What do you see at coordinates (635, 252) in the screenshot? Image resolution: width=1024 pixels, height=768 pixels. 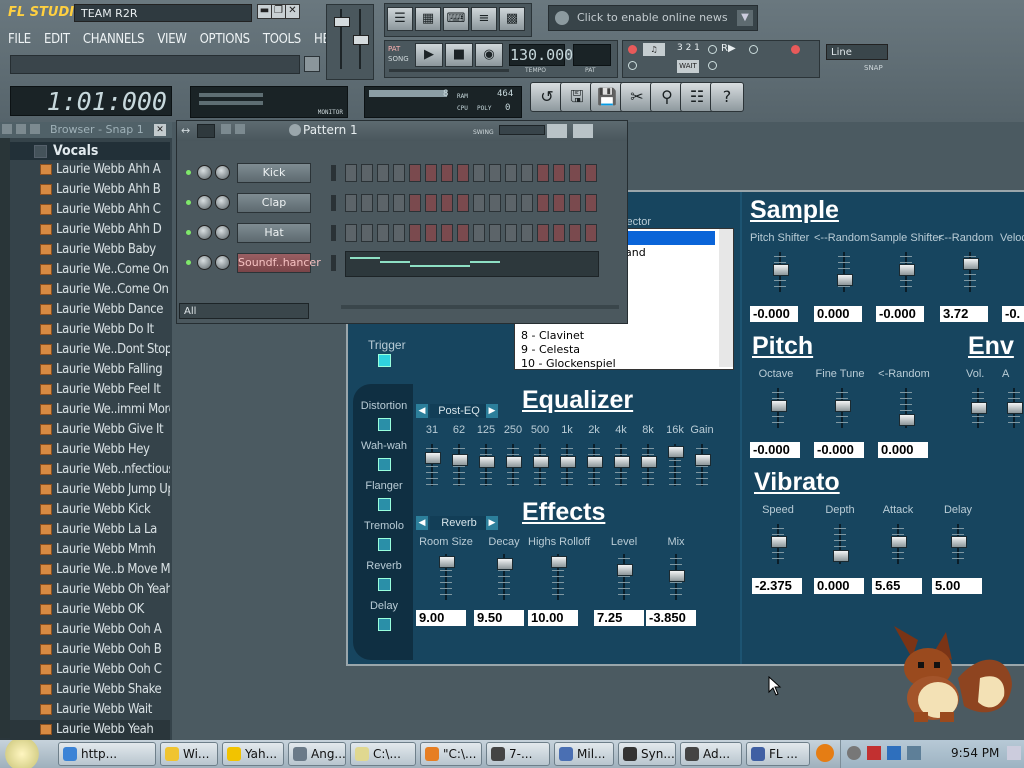 I see `instrument-item: and` at bounding box center [635, 252].